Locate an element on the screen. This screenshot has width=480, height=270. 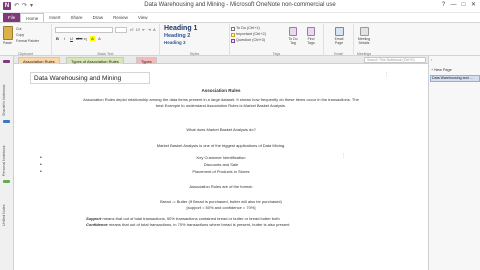
italic-button: I is located at coordinates (64, 38).